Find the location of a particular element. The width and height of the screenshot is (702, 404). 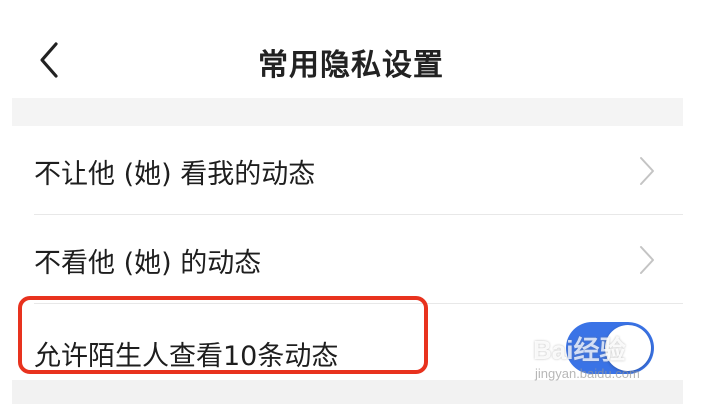

section-separator is located at coordinates (347, 112).